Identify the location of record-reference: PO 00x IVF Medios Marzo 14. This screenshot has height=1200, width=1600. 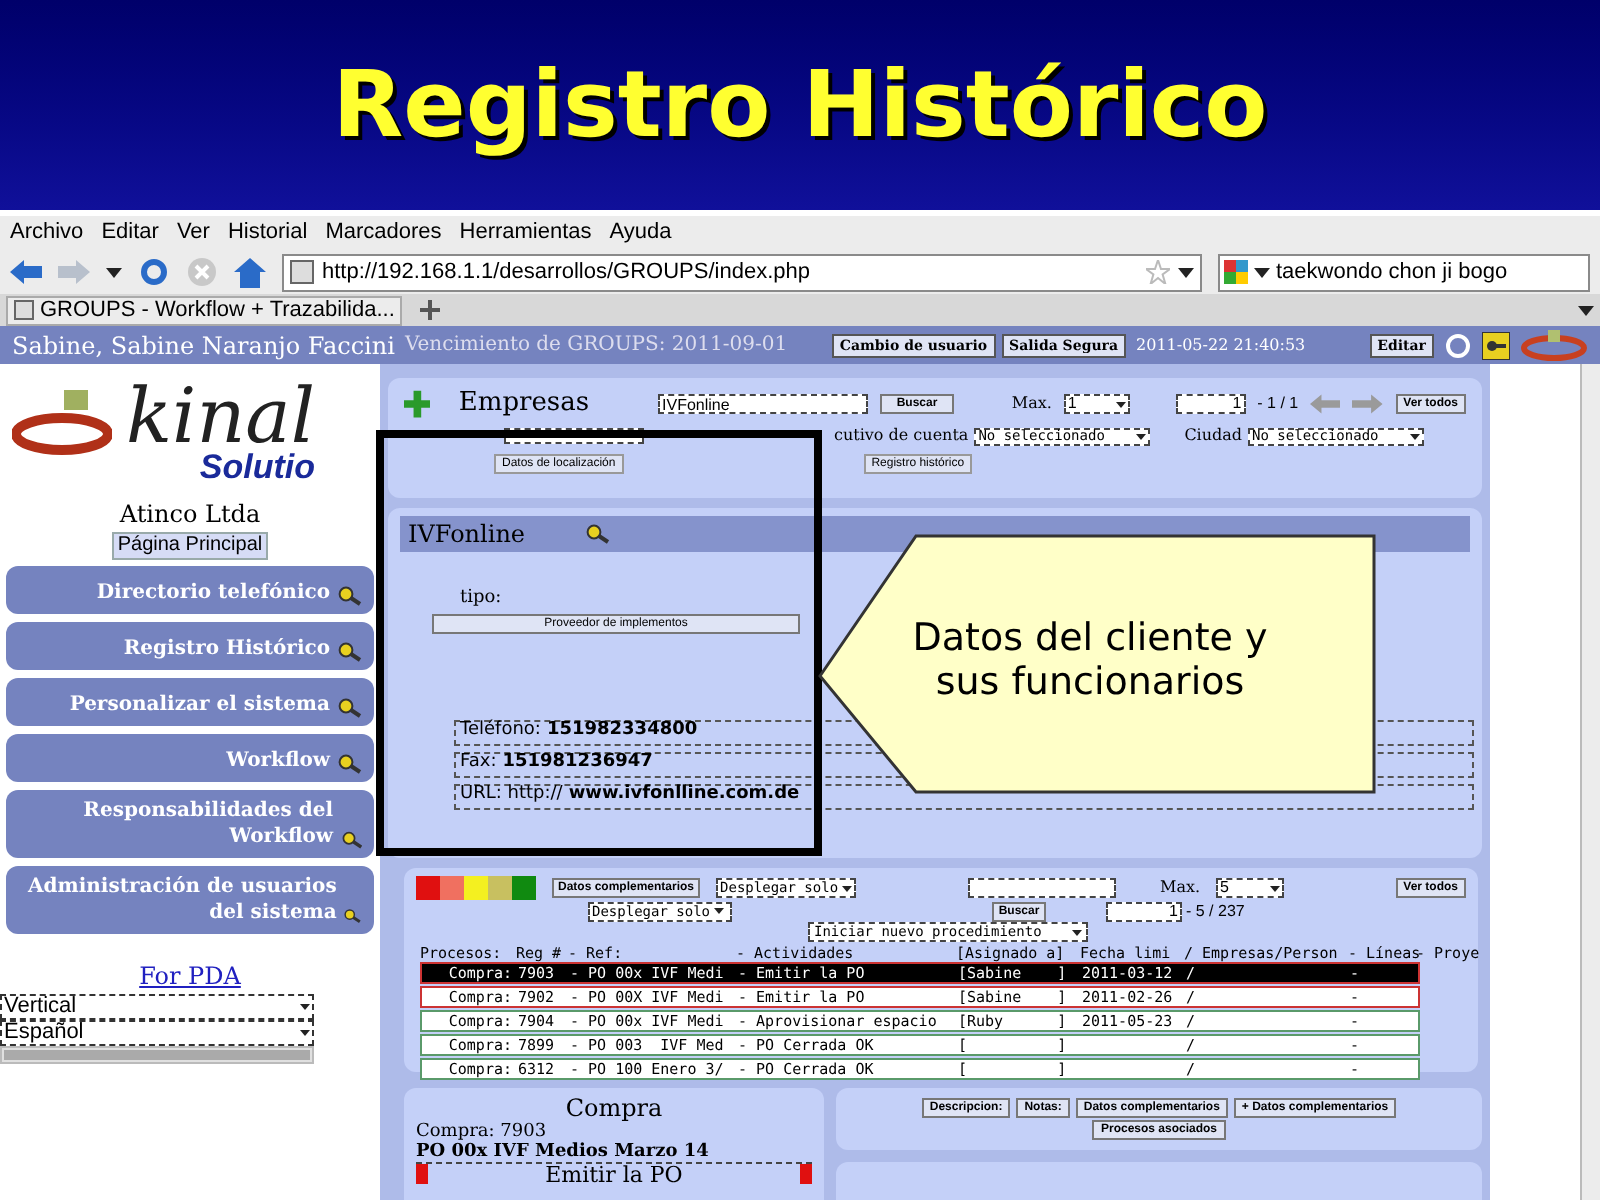
(563, 1152).